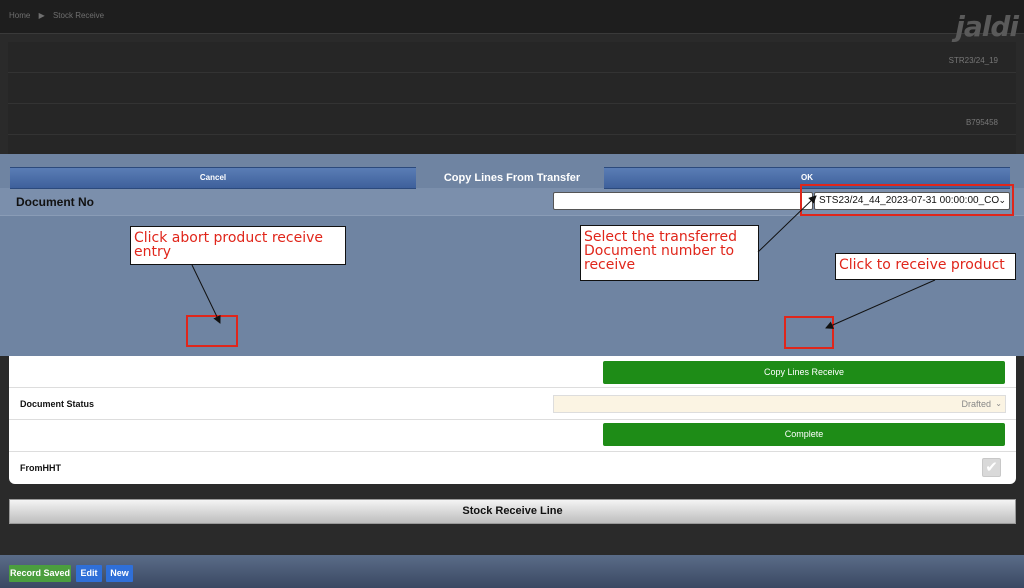 This screenshot has height=588, width=1024. Describe the element at coordinates (55, 202) in the screenshot. I see `document-no-label: Document No` at that location.